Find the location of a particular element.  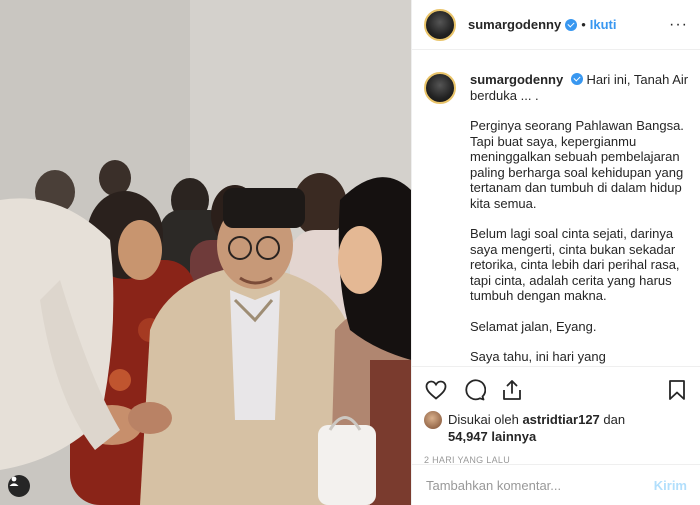

comment-bar: Kirim is located at coordinates (556, 484).